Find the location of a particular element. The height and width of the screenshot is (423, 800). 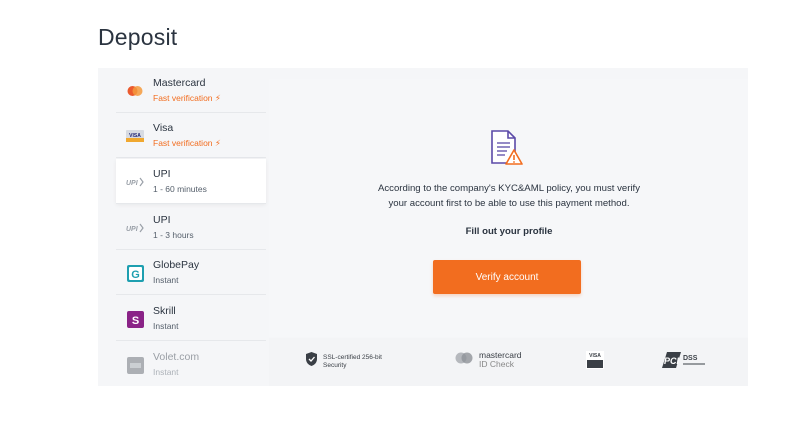

ssl-badge: SSL-certified 256-bit Security is located at coordinates (343, 361).